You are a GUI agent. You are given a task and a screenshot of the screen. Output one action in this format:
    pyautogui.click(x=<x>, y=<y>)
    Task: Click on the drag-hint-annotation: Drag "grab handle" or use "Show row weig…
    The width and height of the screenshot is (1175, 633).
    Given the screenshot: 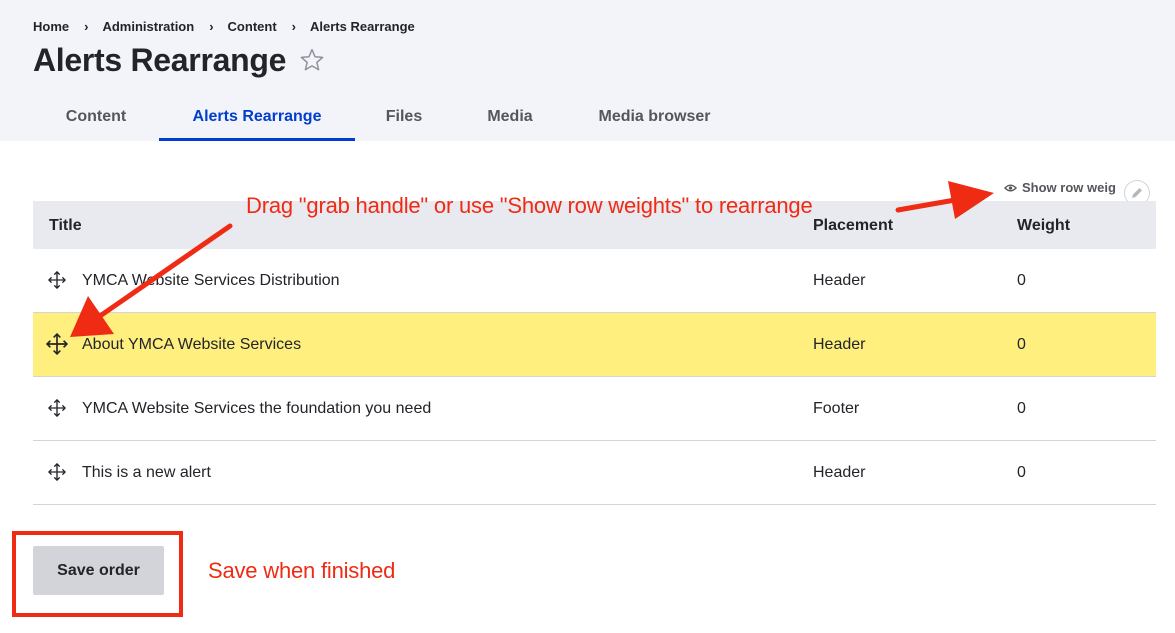 What is the action you would take?
    pyautogui.click(x=529, y=205)
    